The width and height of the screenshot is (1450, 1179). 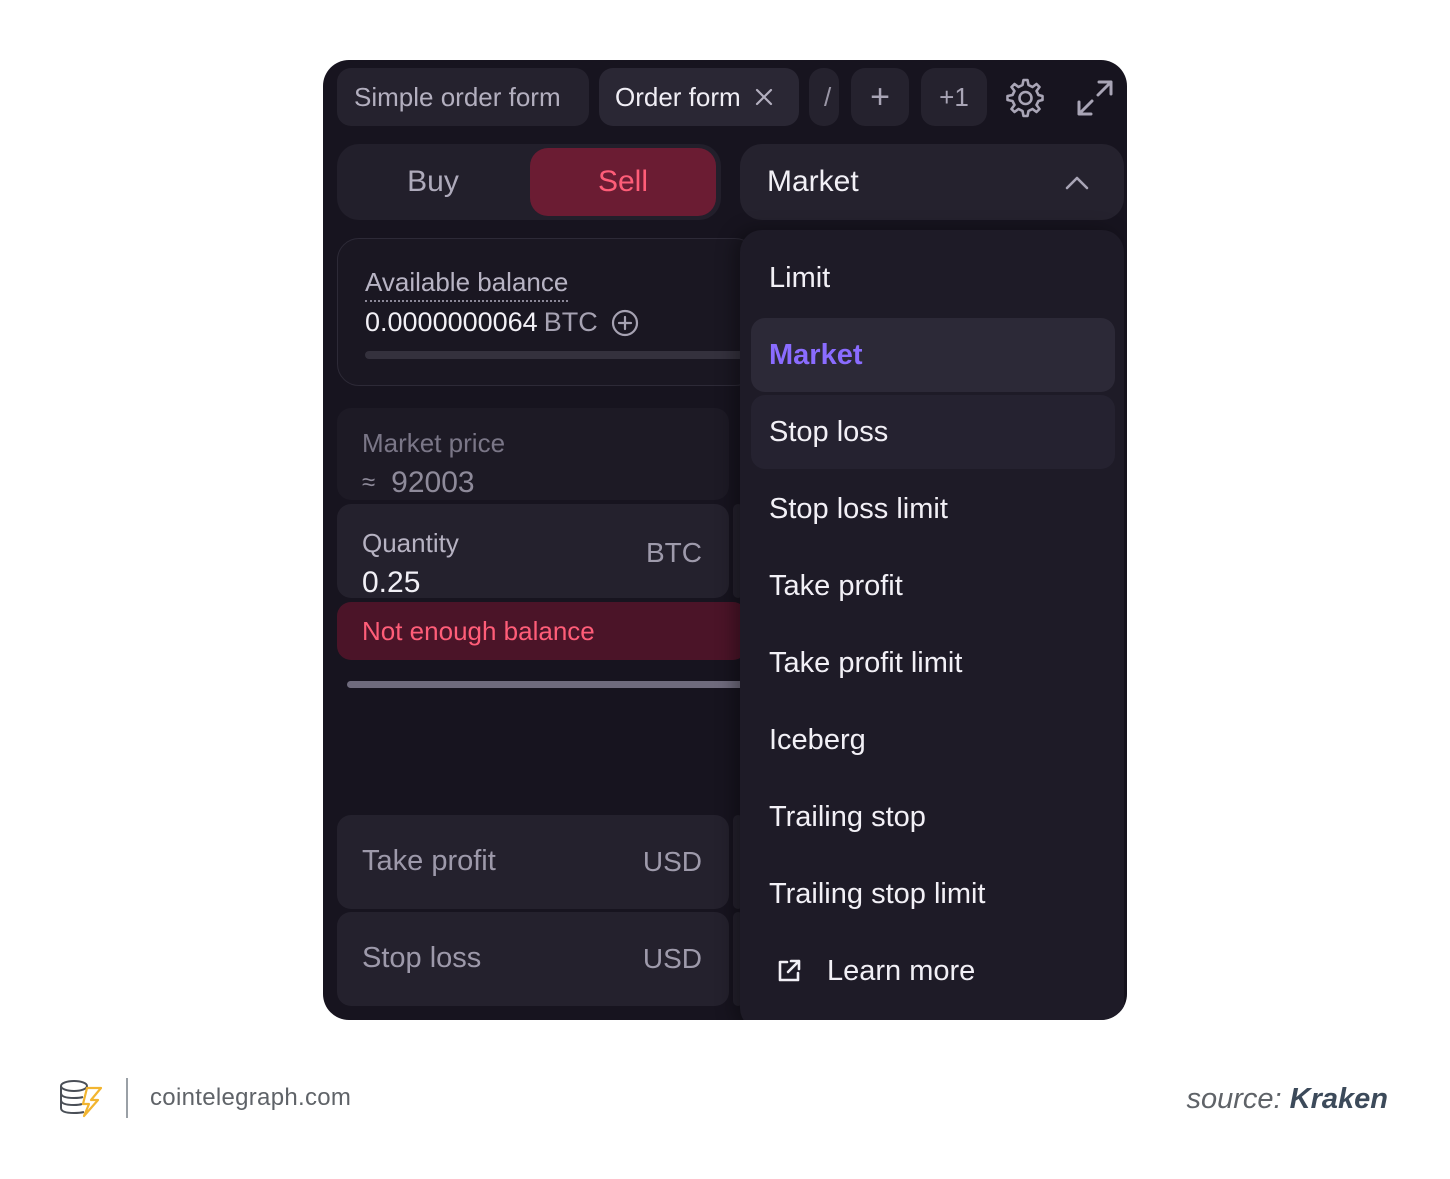 I want to click on balance-label: Available balance, so click(x=467, y=284).